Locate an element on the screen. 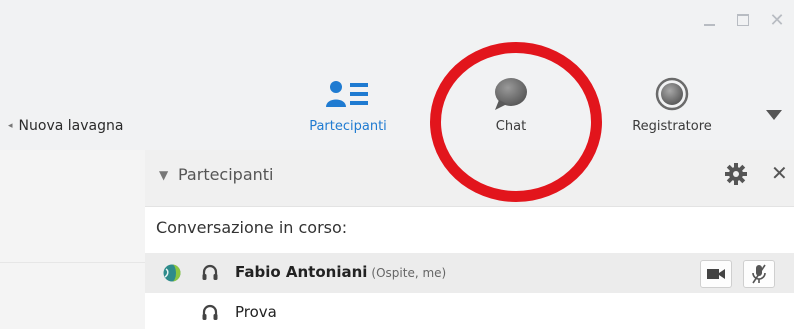 The width and height of the screenshot is (794, 333). gear-icon is located at coordinates (736, 174).